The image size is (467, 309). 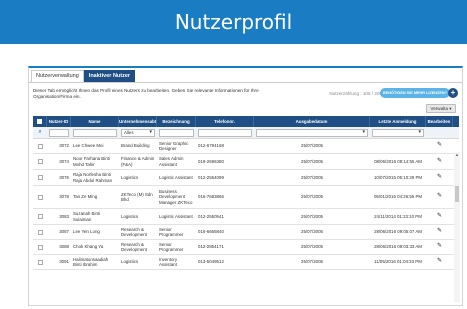 What do you see at coordinates (176, 121) in the screenshot?
I see `col-title: Bezeichnung` at bounding box center [176, 121].